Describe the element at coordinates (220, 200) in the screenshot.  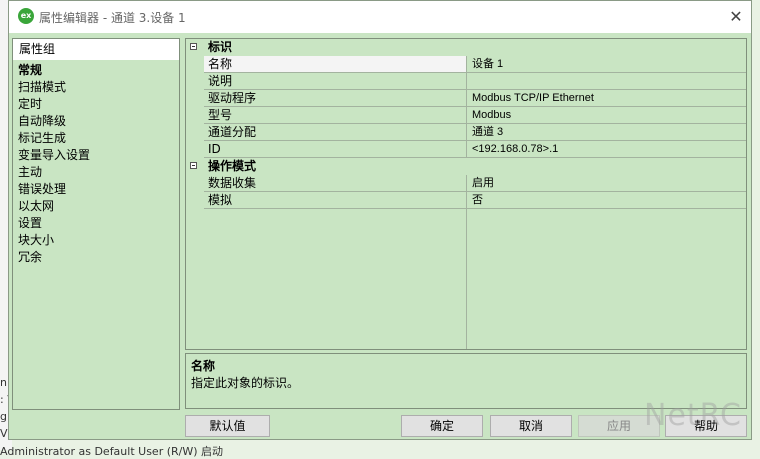
I see `property-name: 模拟` at that location.